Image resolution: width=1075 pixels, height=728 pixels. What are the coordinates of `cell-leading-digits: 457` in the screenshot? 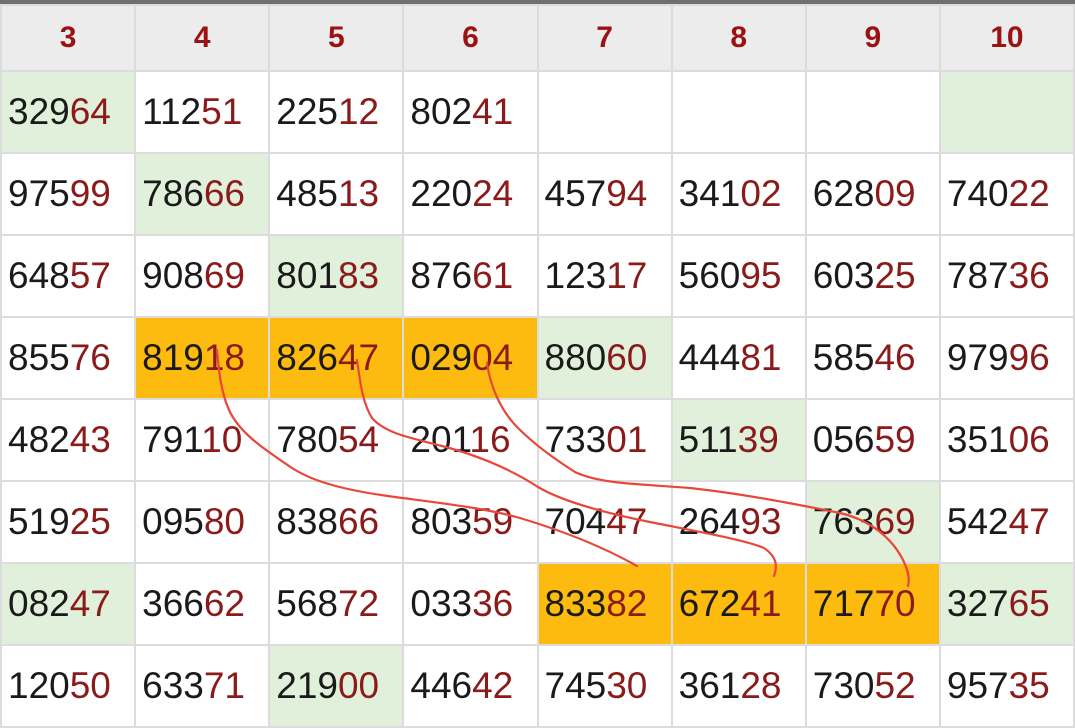 It's located at (575, 193).